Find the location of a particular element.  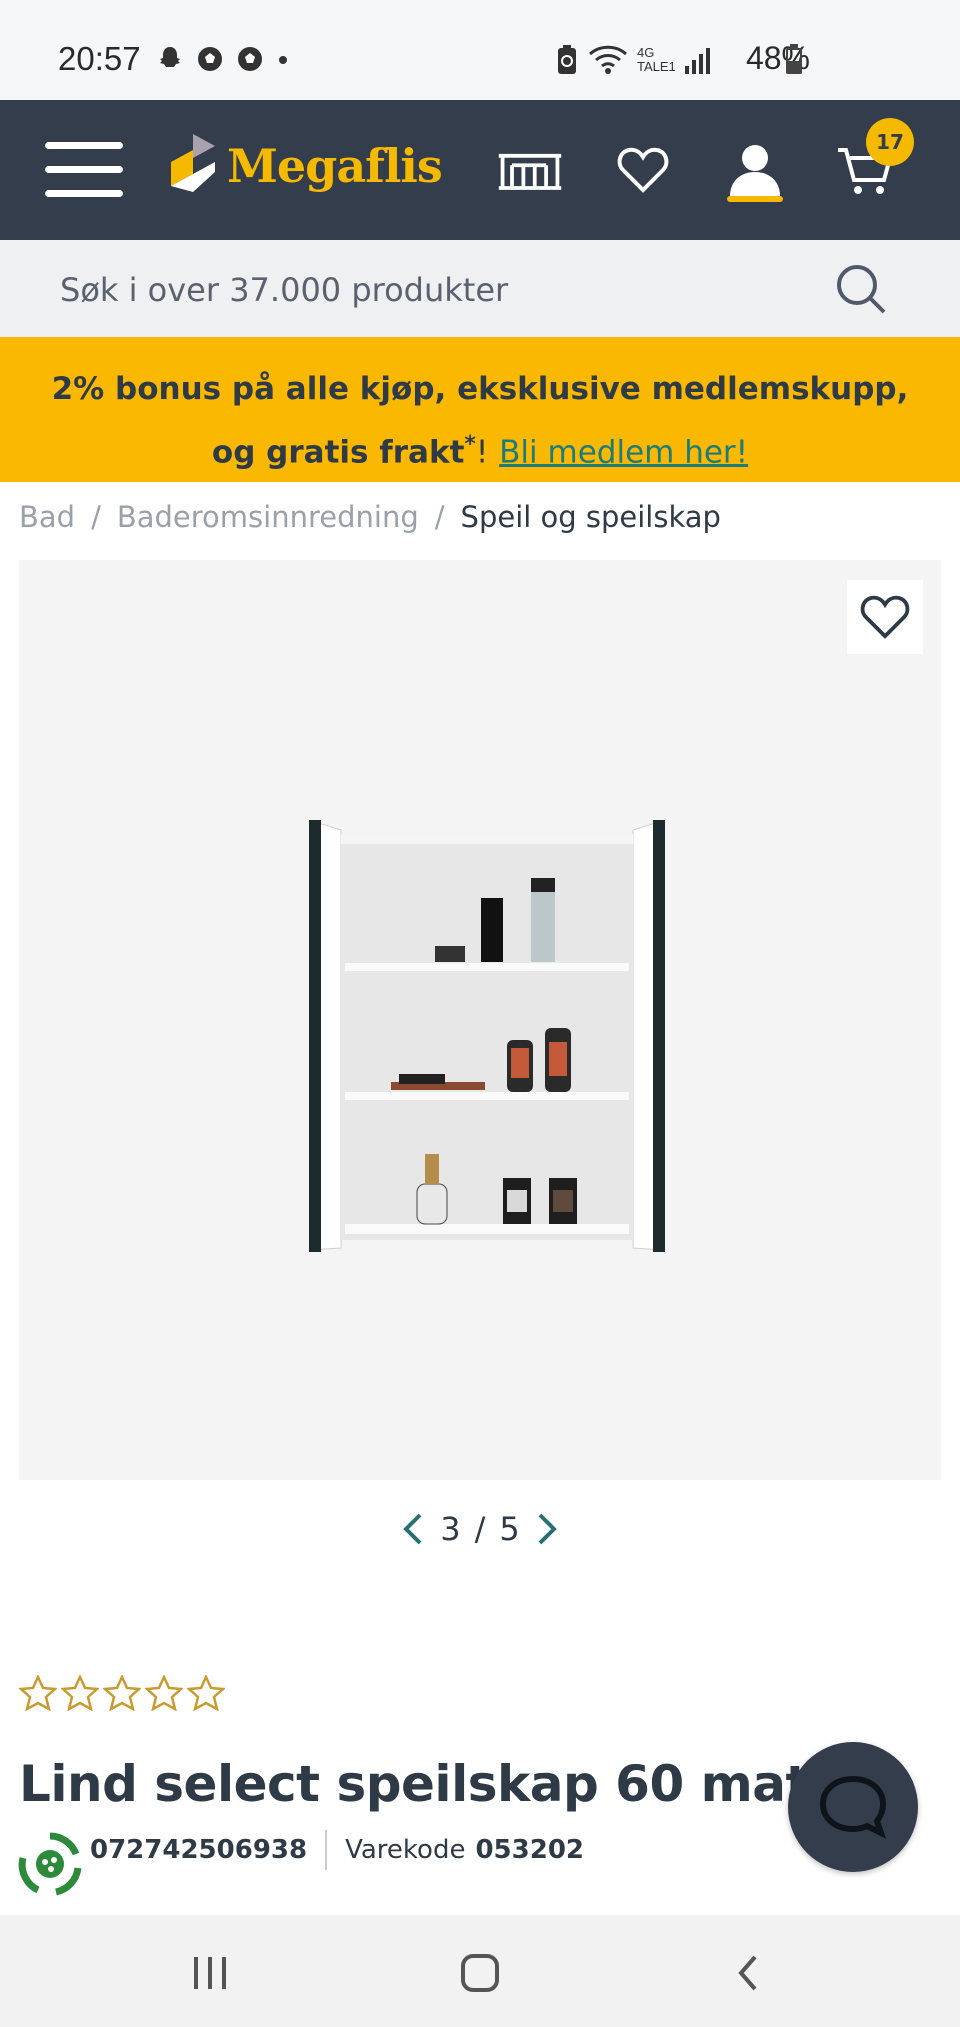

status-time: 20:57 is located at coordinates (99, 58).